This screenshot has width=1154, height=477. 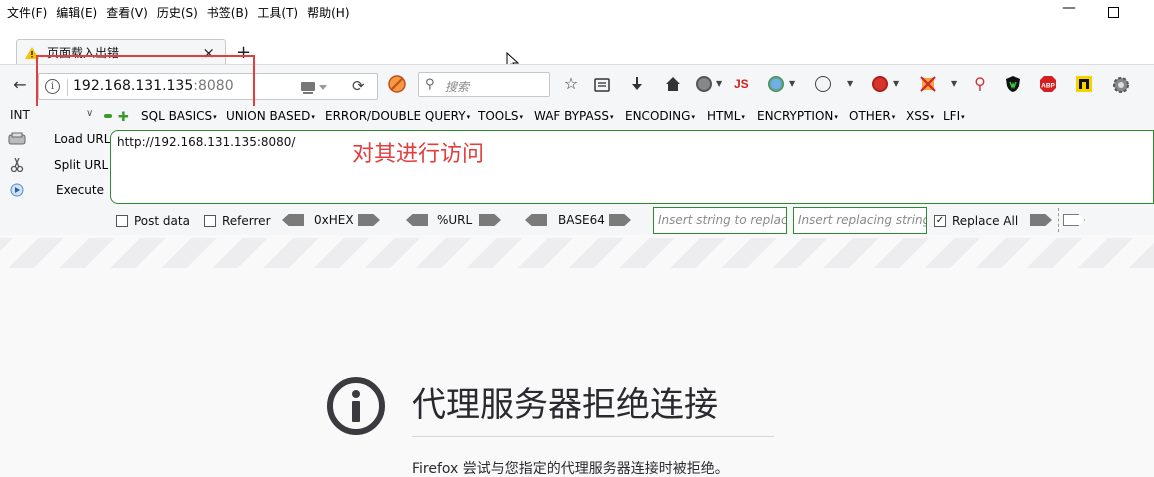 I want to click on palette-icon, so click(x=823, y=84).